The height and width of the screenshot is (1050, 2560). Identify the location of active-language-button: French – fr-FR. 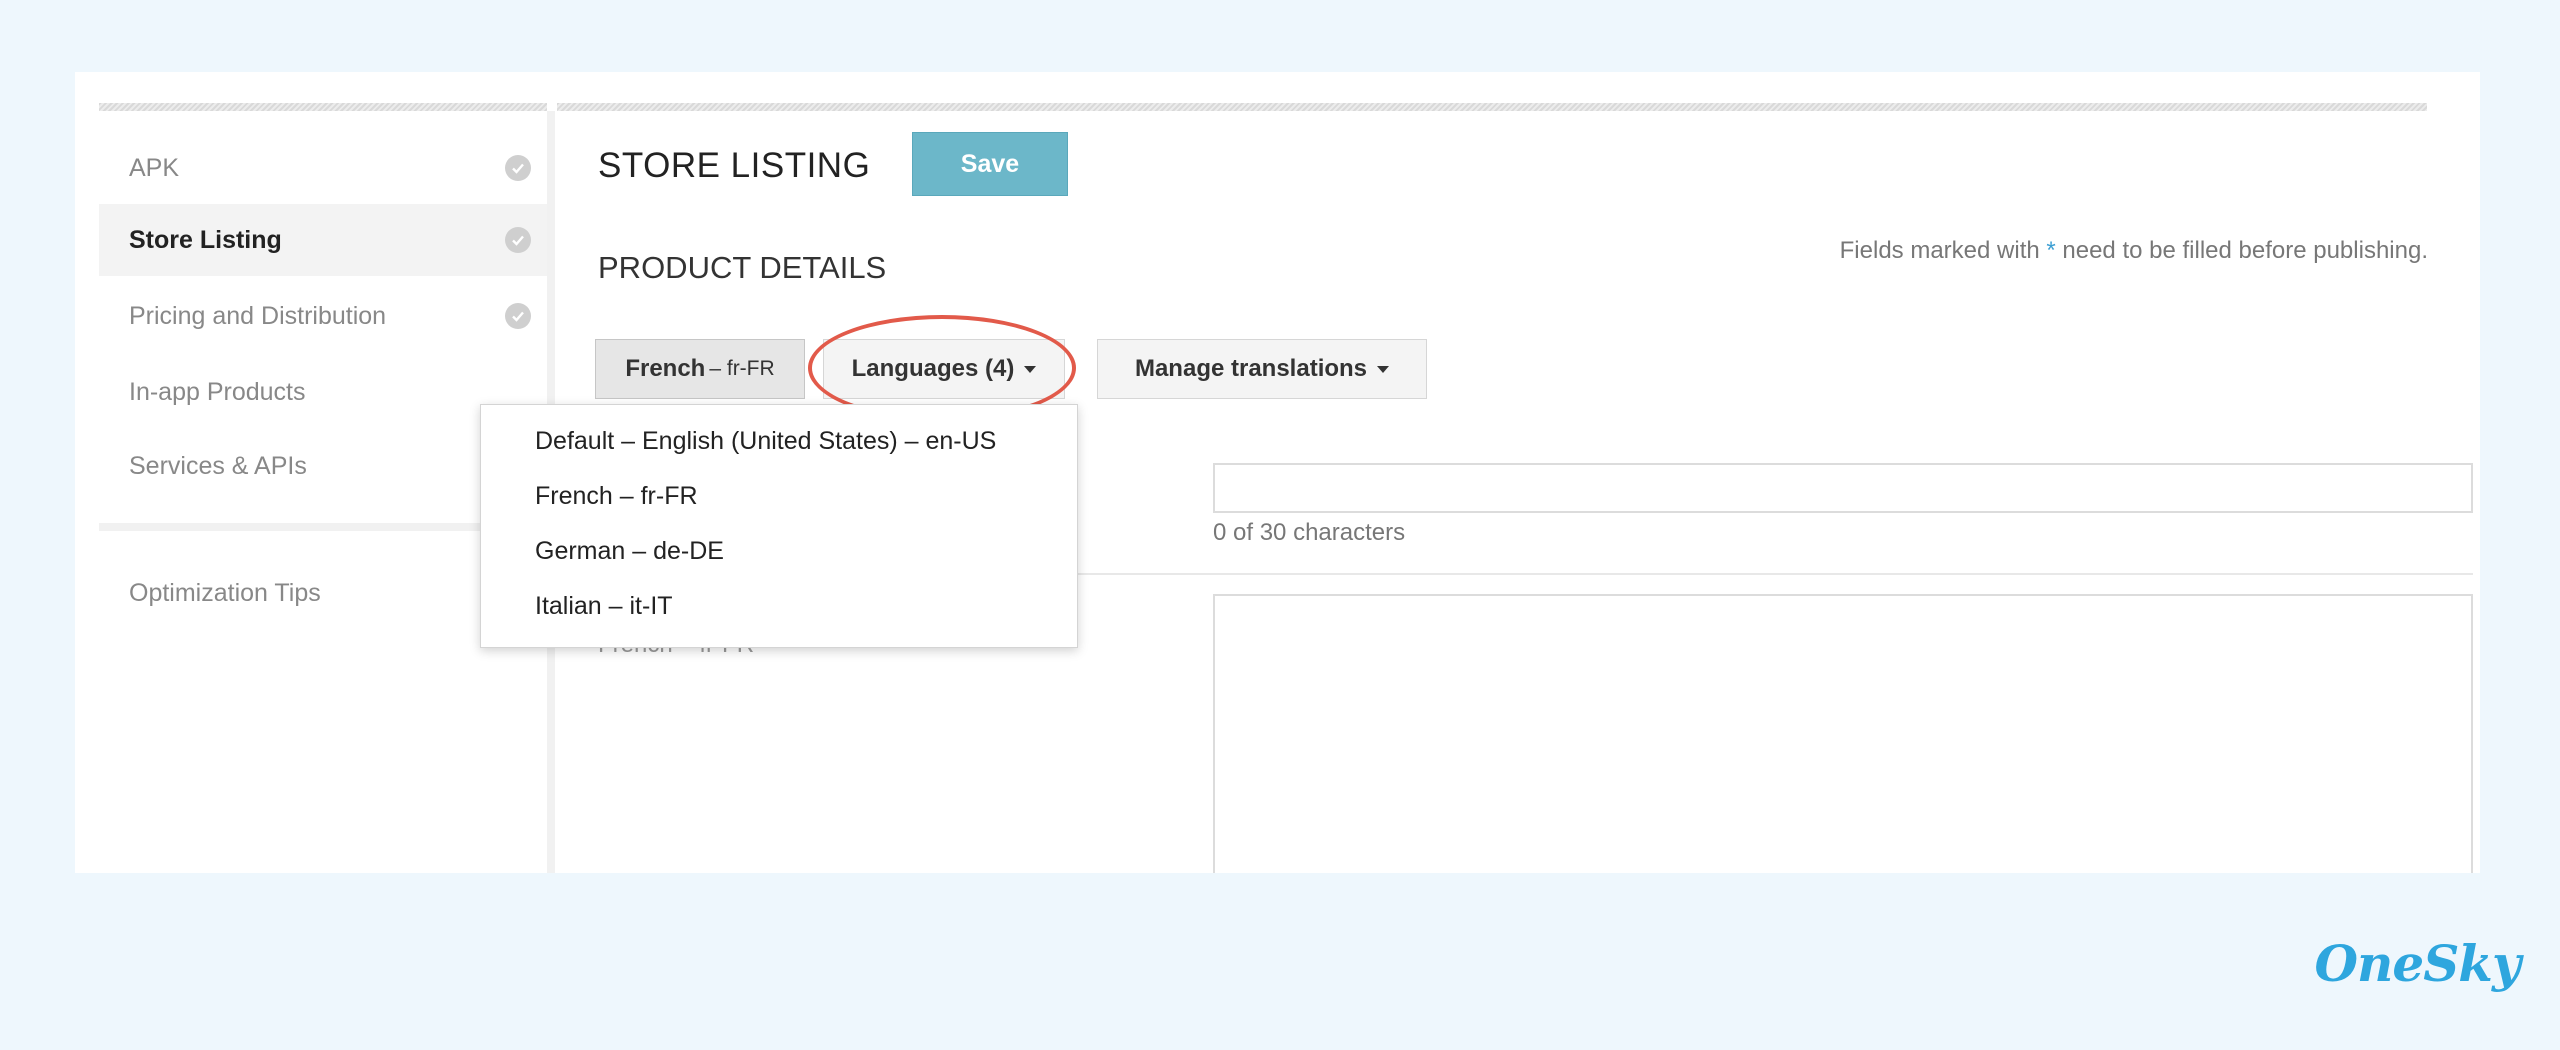
(700, 369).